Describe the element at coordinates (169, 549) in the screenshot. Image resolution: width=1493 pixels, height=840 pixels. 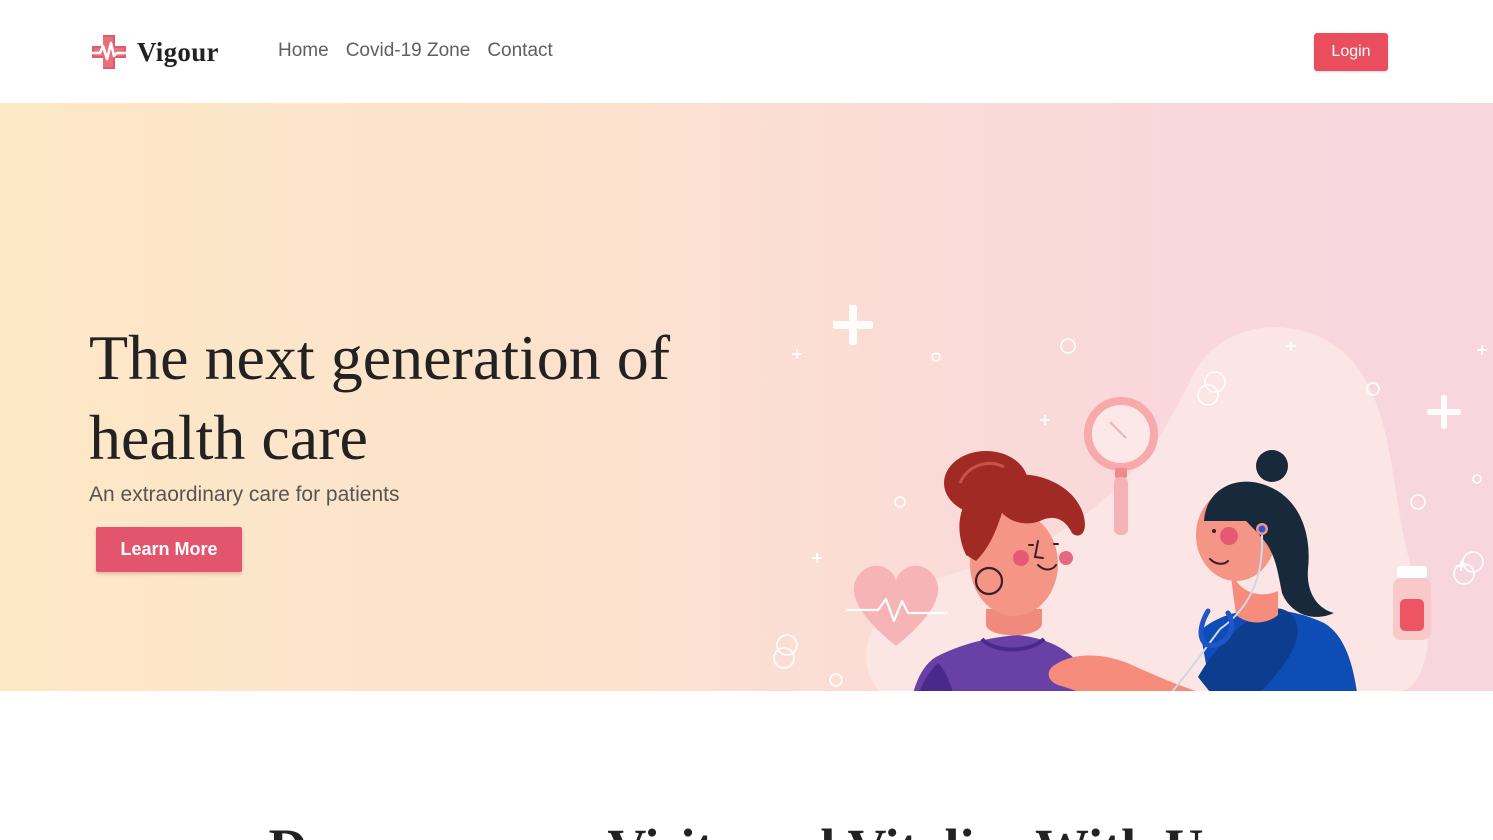
I see `learn-more-button: Learn More` at that location.